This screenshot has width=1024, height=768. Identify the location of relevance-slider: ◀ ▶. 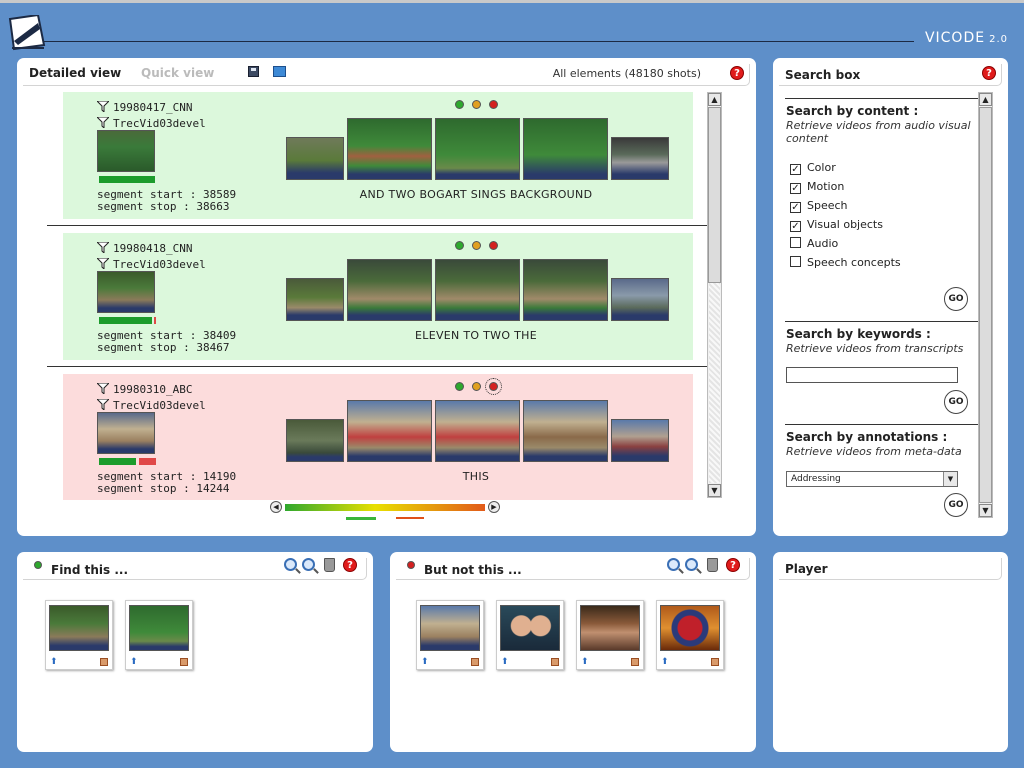
(385, 513).